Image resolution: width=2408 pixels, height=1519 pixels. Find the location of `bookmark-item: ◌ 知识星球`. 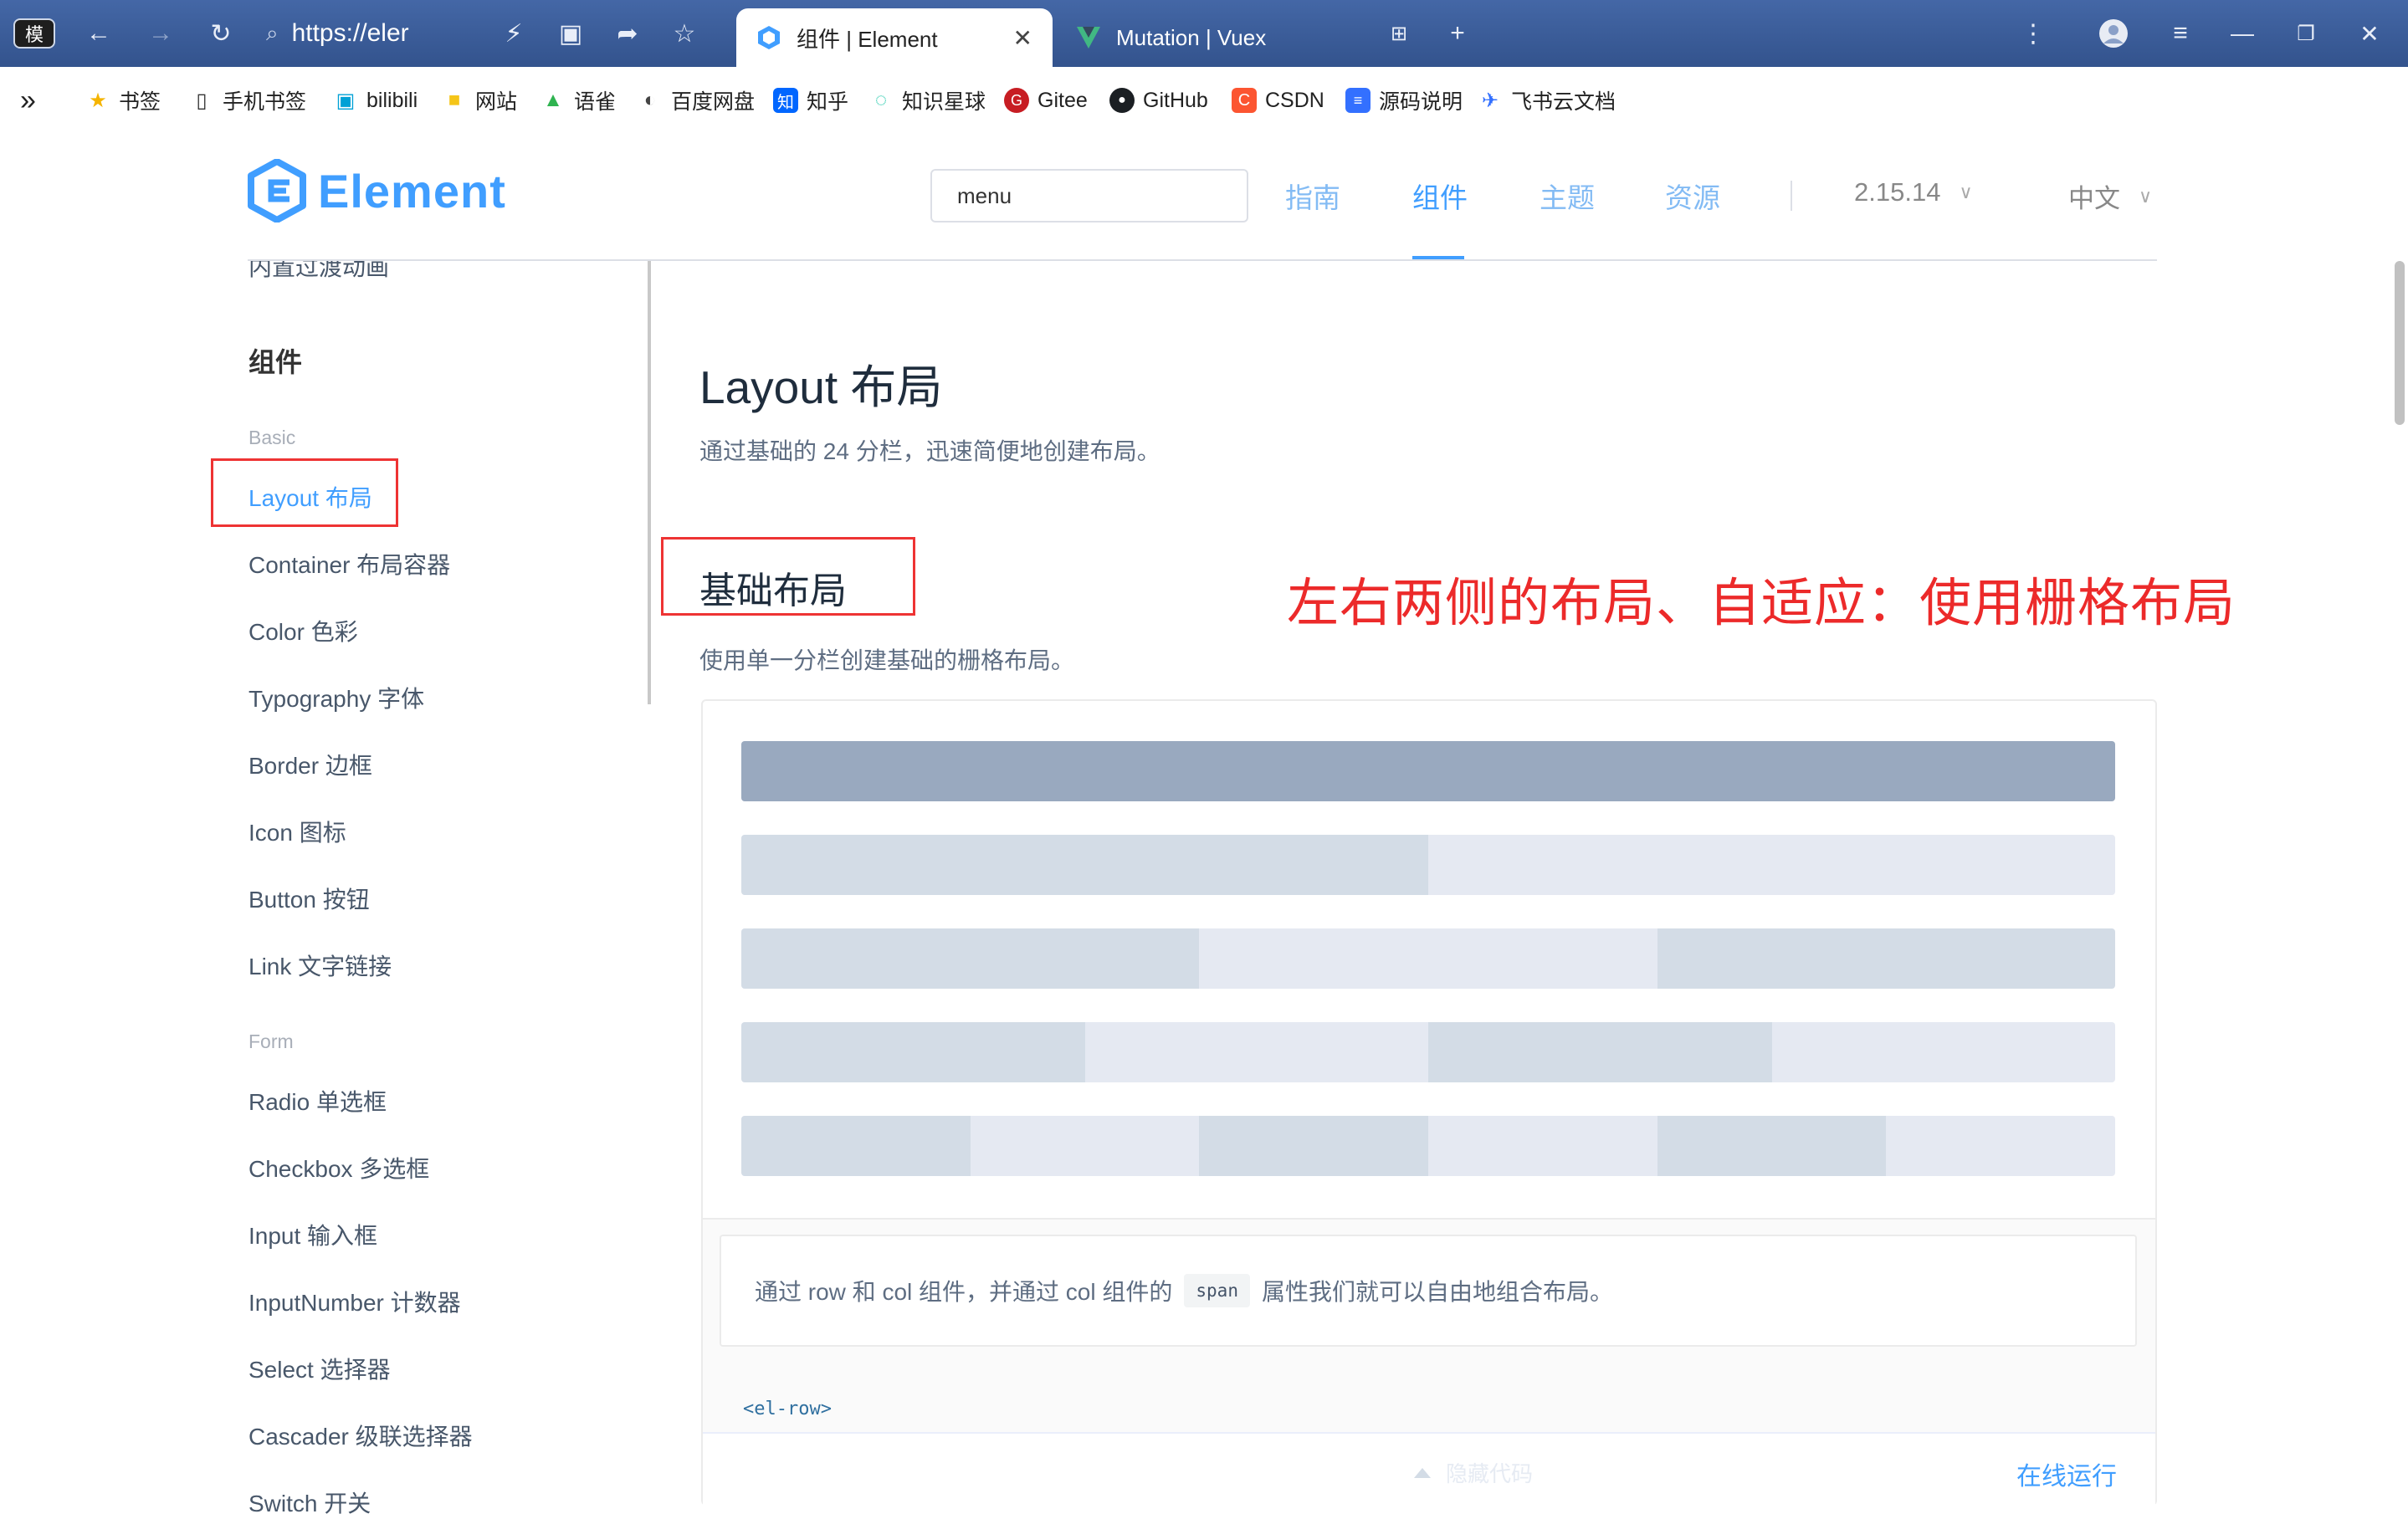

bookmark-item: ◌ 知识星球 is located at coordinates (927, 100).